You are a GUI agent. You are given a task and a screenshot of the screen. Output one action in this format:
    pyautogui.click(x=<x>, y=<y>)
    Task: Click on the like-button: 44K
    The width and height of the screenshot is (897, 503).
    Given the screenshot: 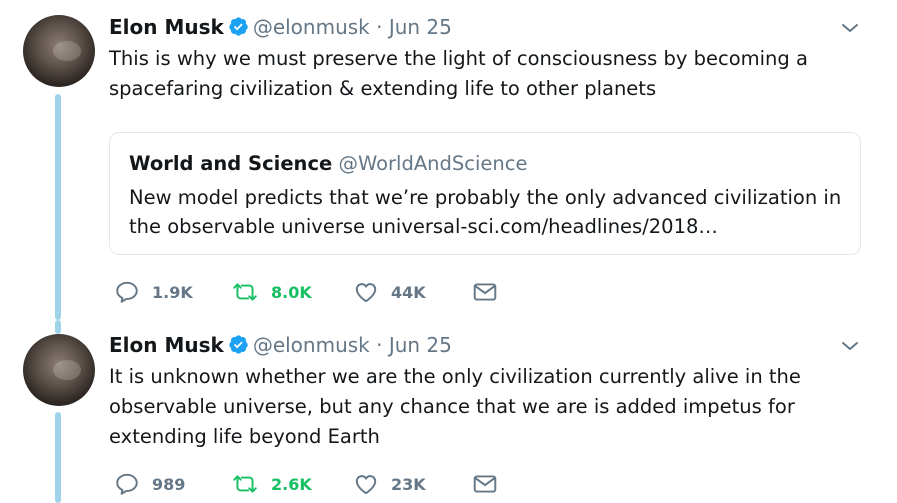 What is the action you would take?
    pyautogui.click(x=389, y=292)
    